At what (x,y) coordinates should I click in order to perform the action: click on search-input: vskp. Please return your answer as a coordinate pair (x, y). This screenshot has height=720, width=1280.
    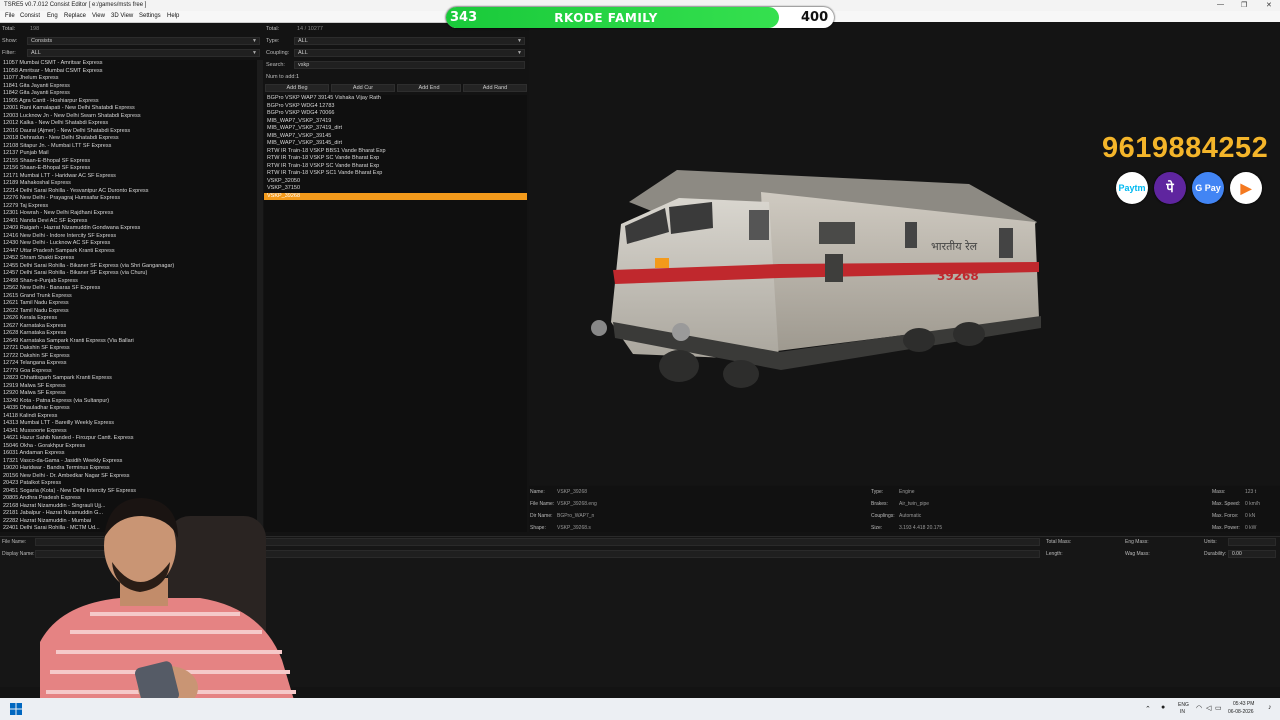
    Looking at the image, I should click on (409, 65).